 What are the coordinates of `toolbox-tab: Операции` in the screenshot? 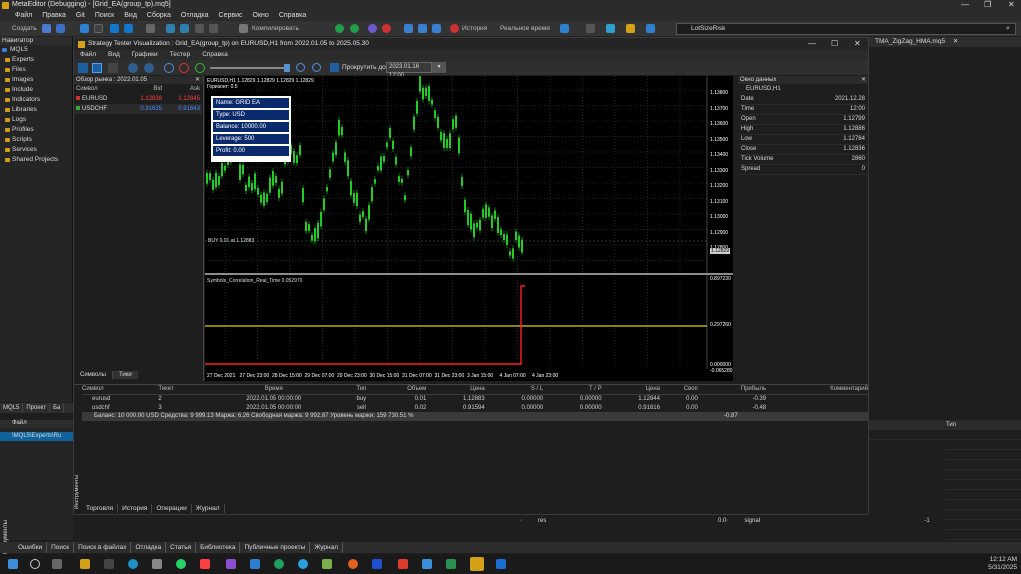 It's located at (172, 508).